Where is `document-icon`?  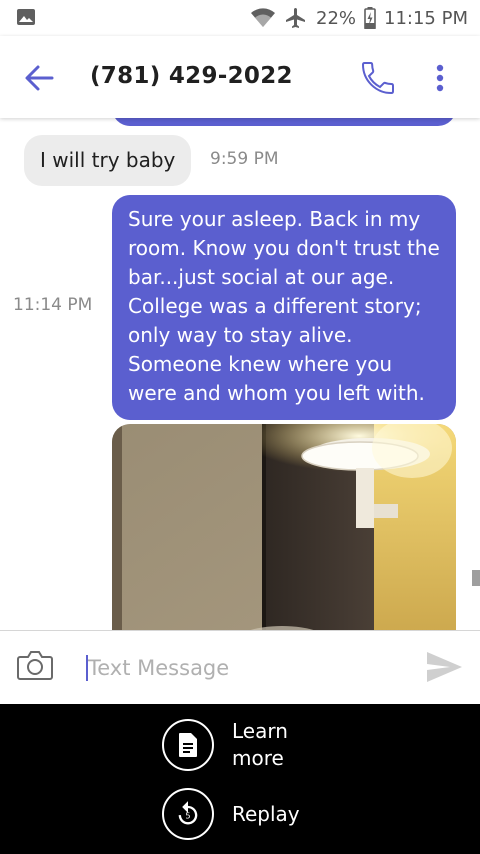 document-icon is located at coordinates (188, 745).